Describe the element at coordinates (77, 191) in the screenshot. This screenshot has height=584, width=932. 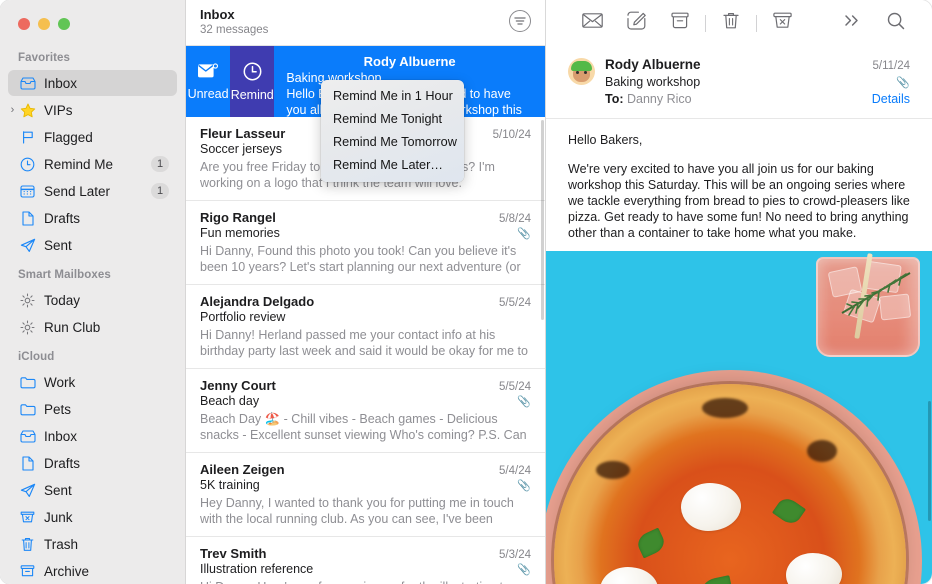
I see `sidebar-item-label: Send Later` at that location.